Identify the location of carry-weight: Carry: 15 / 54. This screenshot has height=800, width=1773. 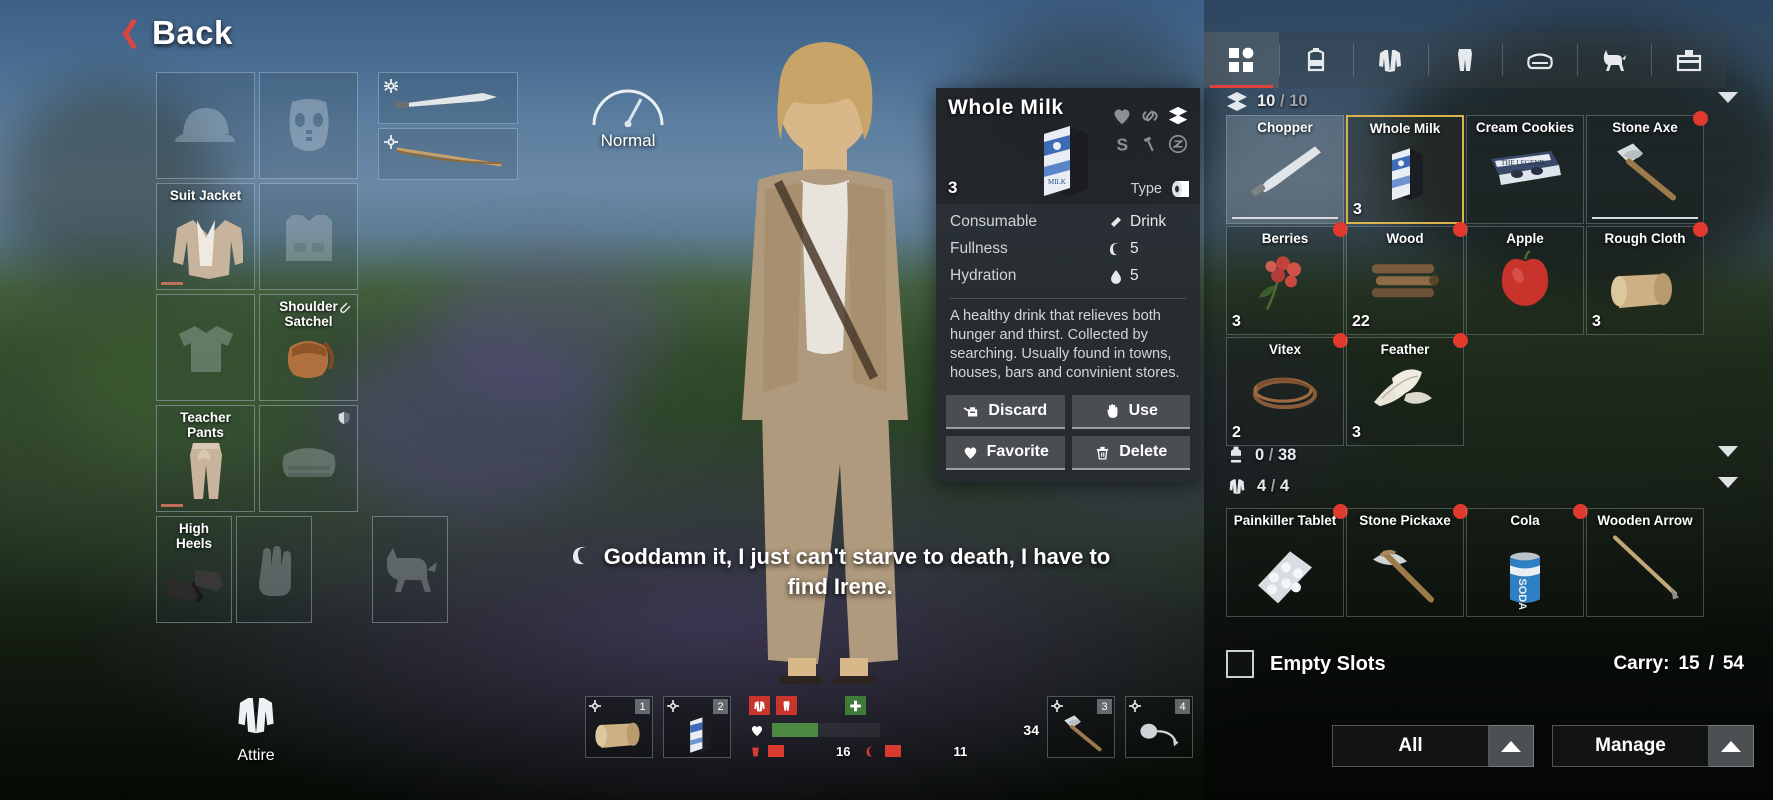
(1678, 664).